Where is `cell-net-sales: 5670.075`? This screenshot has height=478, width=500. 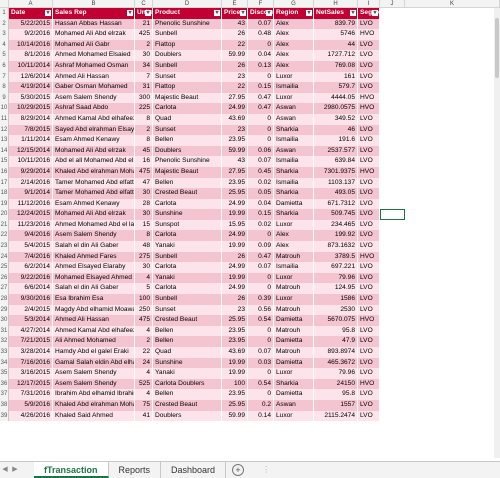 cell-net-sales: 5670.075 is located at coordinates (336, 320).